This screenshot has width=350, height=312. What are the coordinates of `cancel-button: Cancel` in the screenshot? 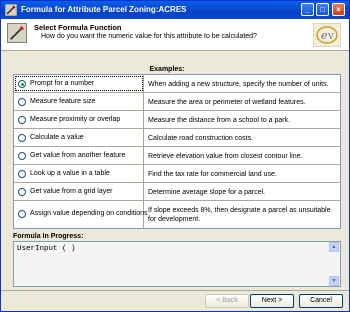 It's located at (321, 301).